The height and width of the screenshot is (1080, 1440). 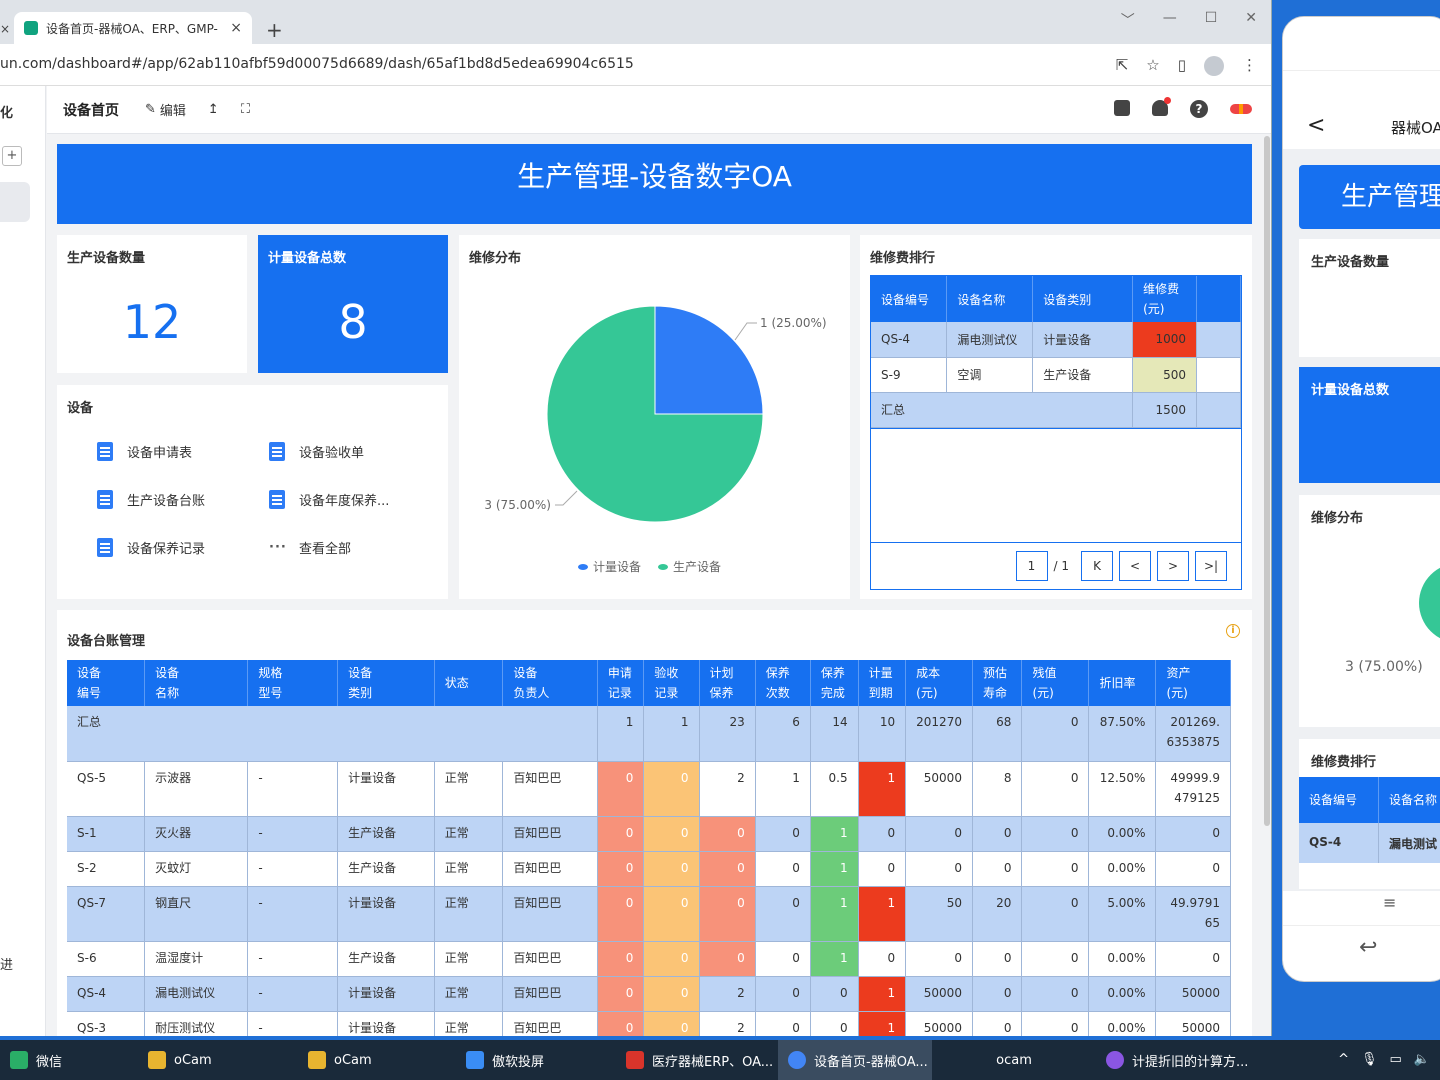 What do you see at coordinates (1152, 66) in the screenshot?
I see `bookmark-star-icon: ☆` at bounding box center [1152, 66].